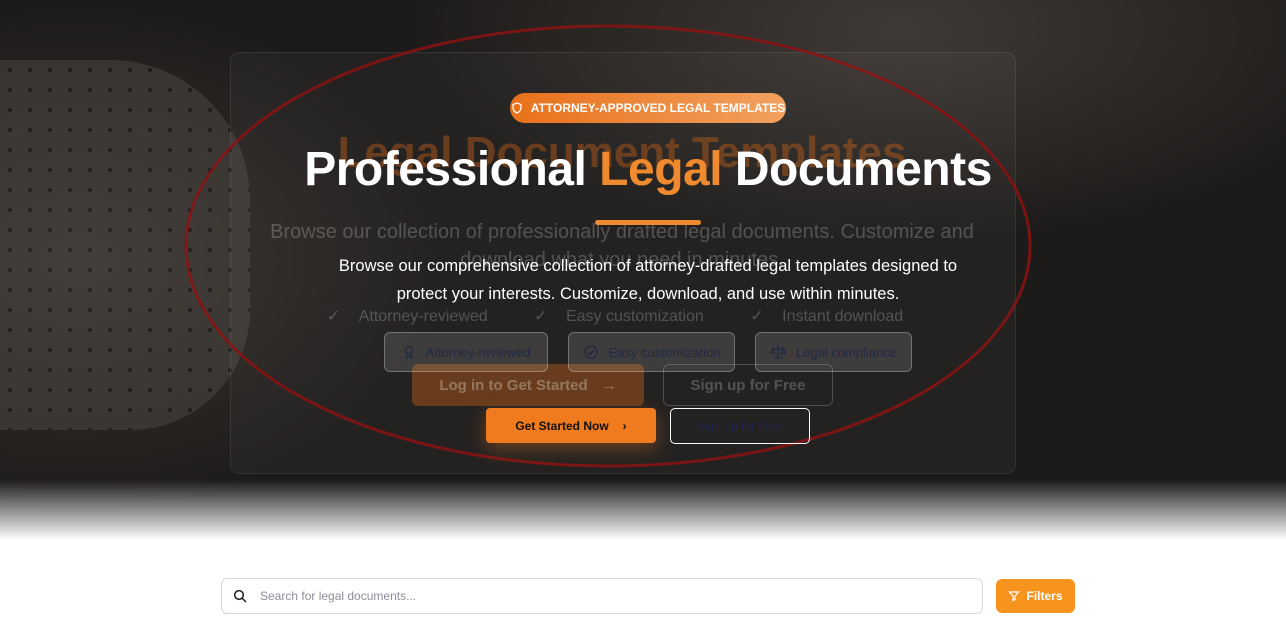  Describe the element at coordinates (863, 169) in the screenshot. I see `title-part-2: Documents` at that location.